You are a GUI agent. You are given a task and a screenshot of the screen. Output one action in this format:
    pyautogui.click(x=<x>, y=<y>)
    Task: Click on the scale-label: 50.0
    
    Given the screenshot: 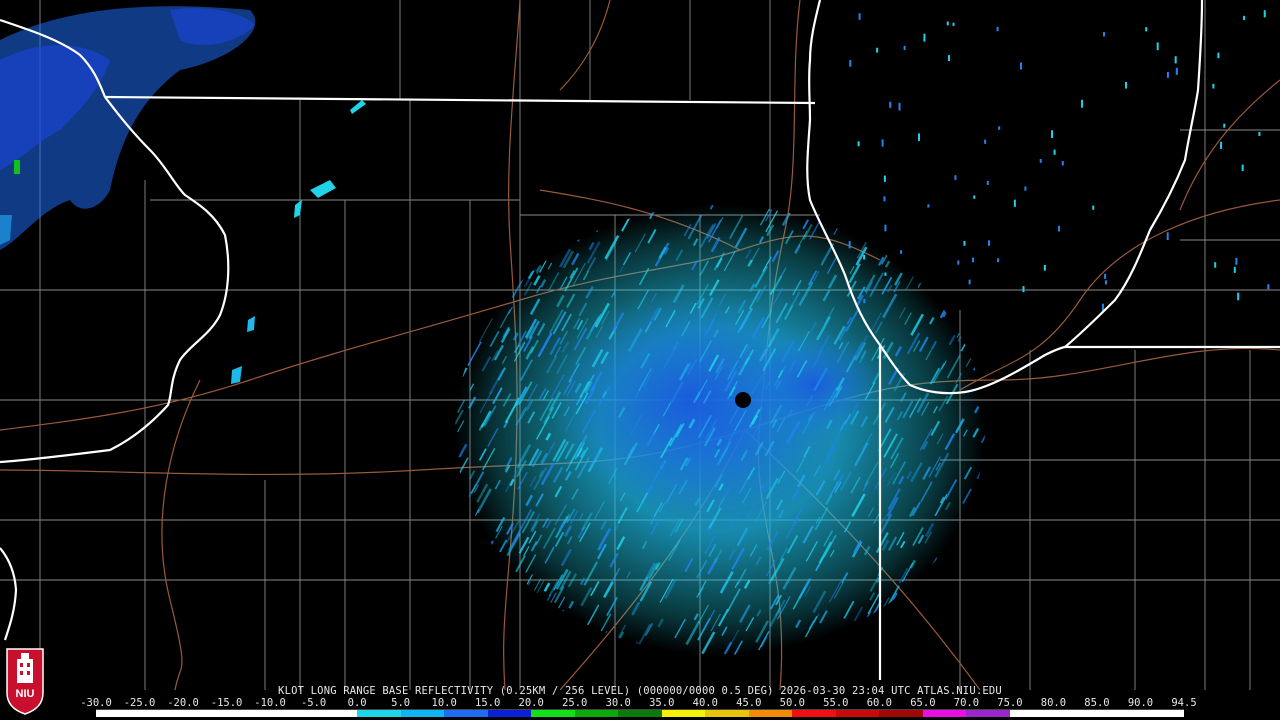 What is the action you would take?
    pyautogui.click(x=792, y=703)
    